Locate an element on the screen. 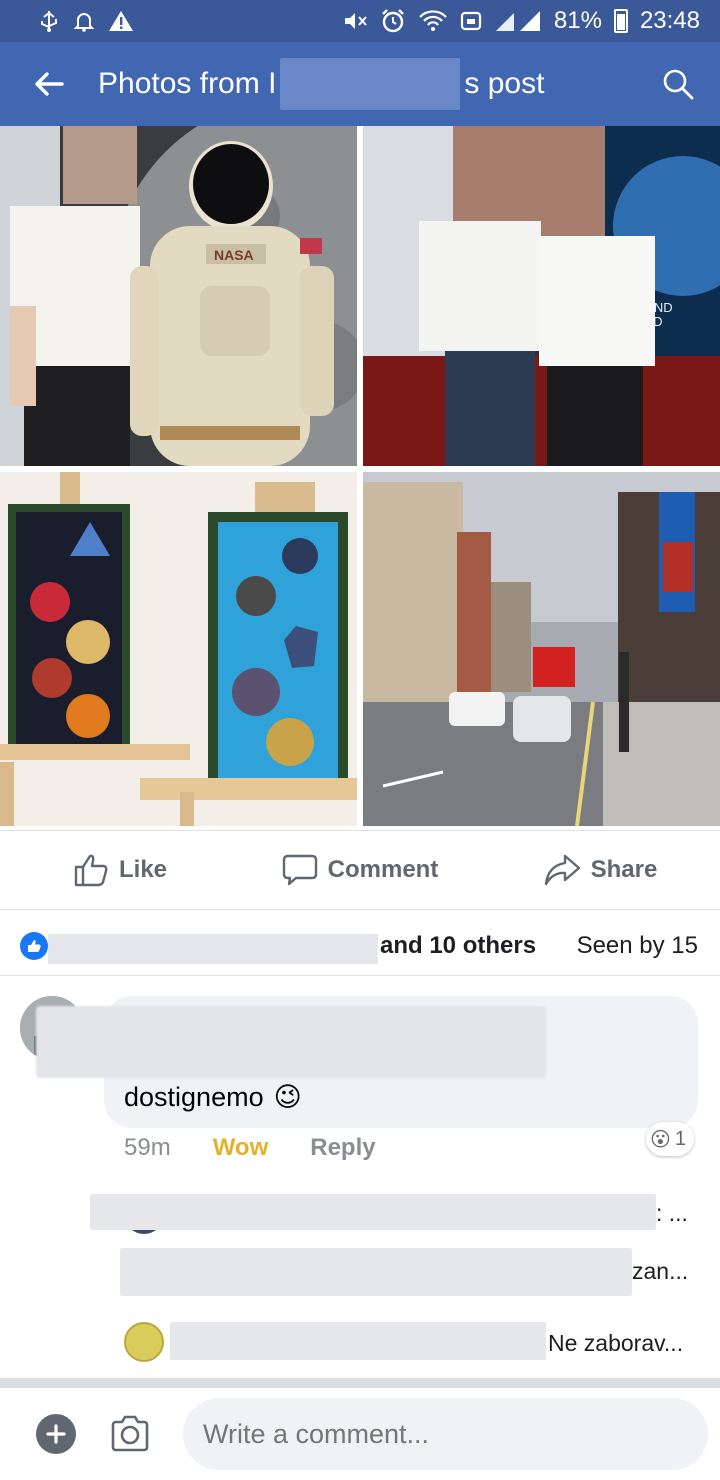  wifi-icon is located at coordinates (433, 20).